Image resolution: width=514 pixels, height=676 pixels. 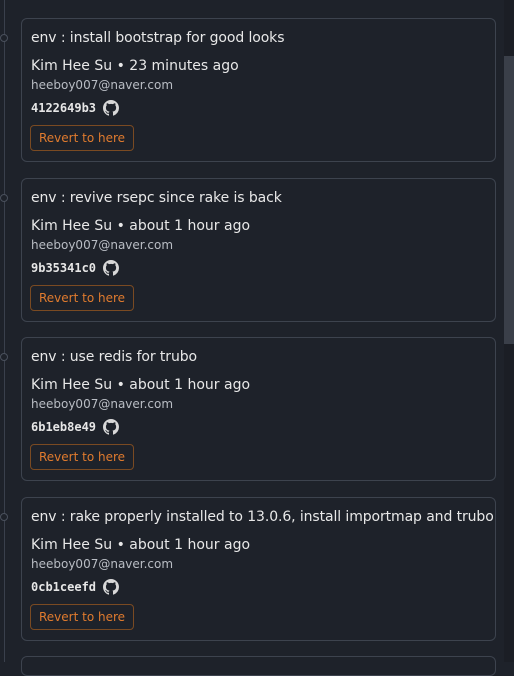 I want to click on commit-hash: 0cb1ceefd, so click(x=63, y=587).